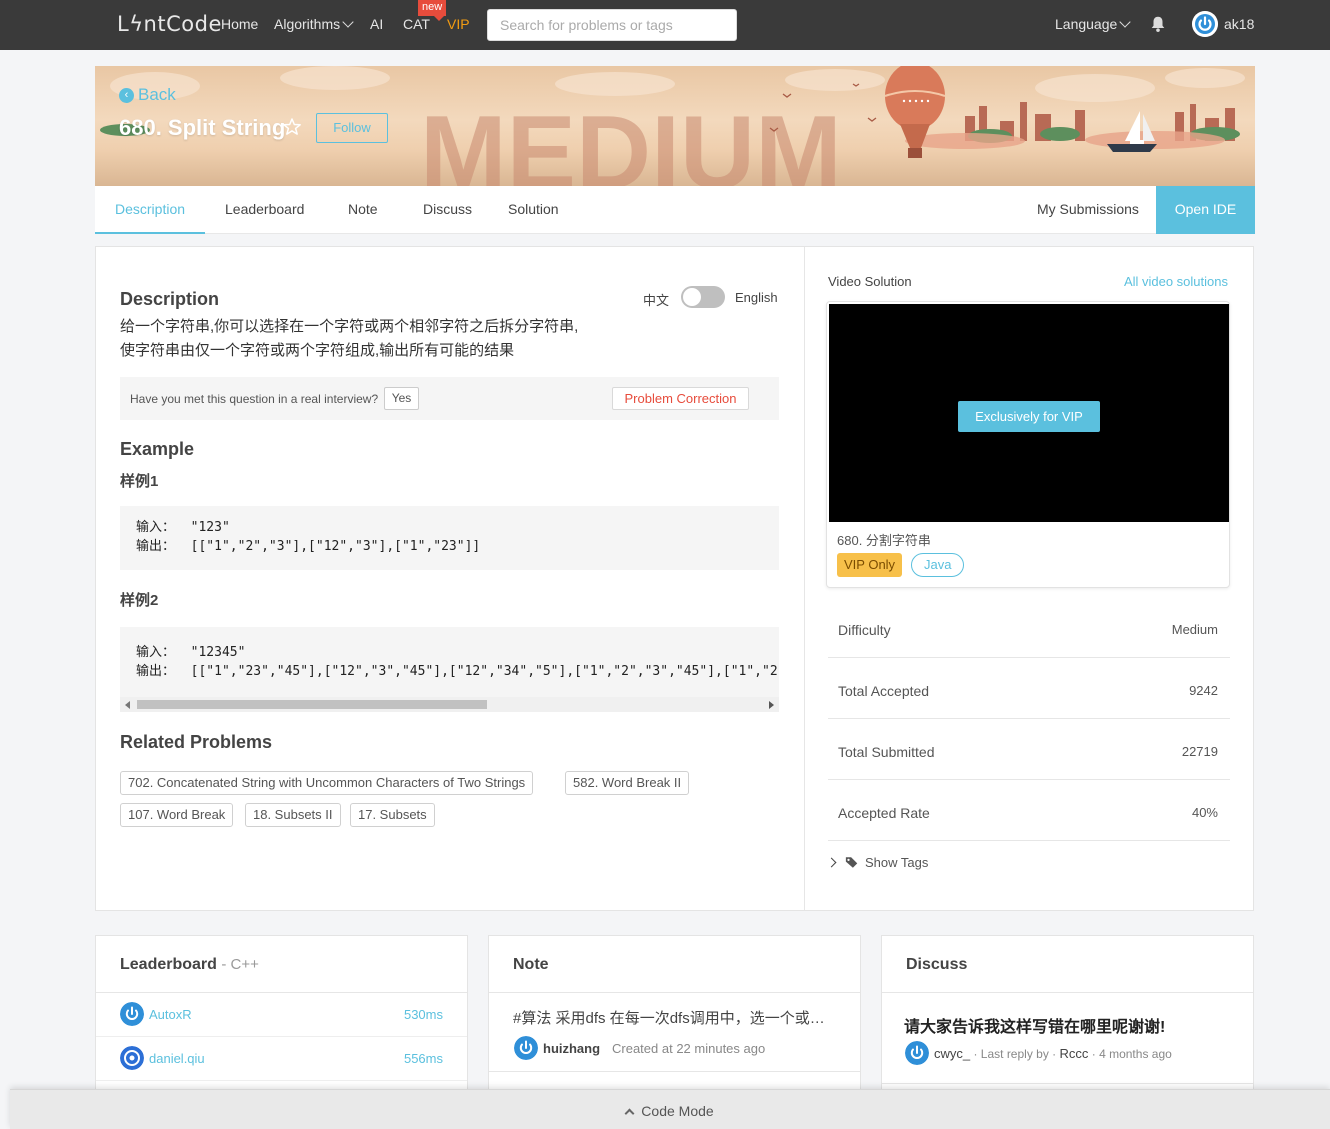 Image resolution: width=1330 pixels, height=1129 pixels. Describe the element at coordinates (884, 540) in the screenshot. I see `video-title: 680. 分割字符串` at that location.